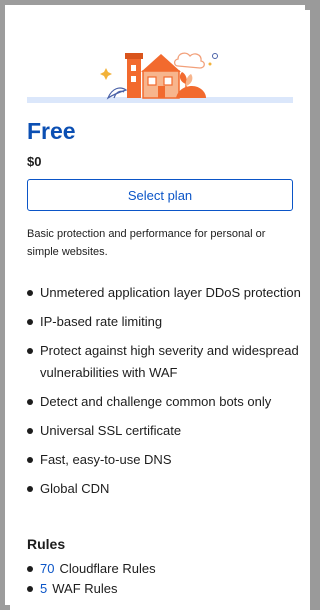 The image size is (320, 610). I want to click on rule-count-link: 70, so click(47, 568).